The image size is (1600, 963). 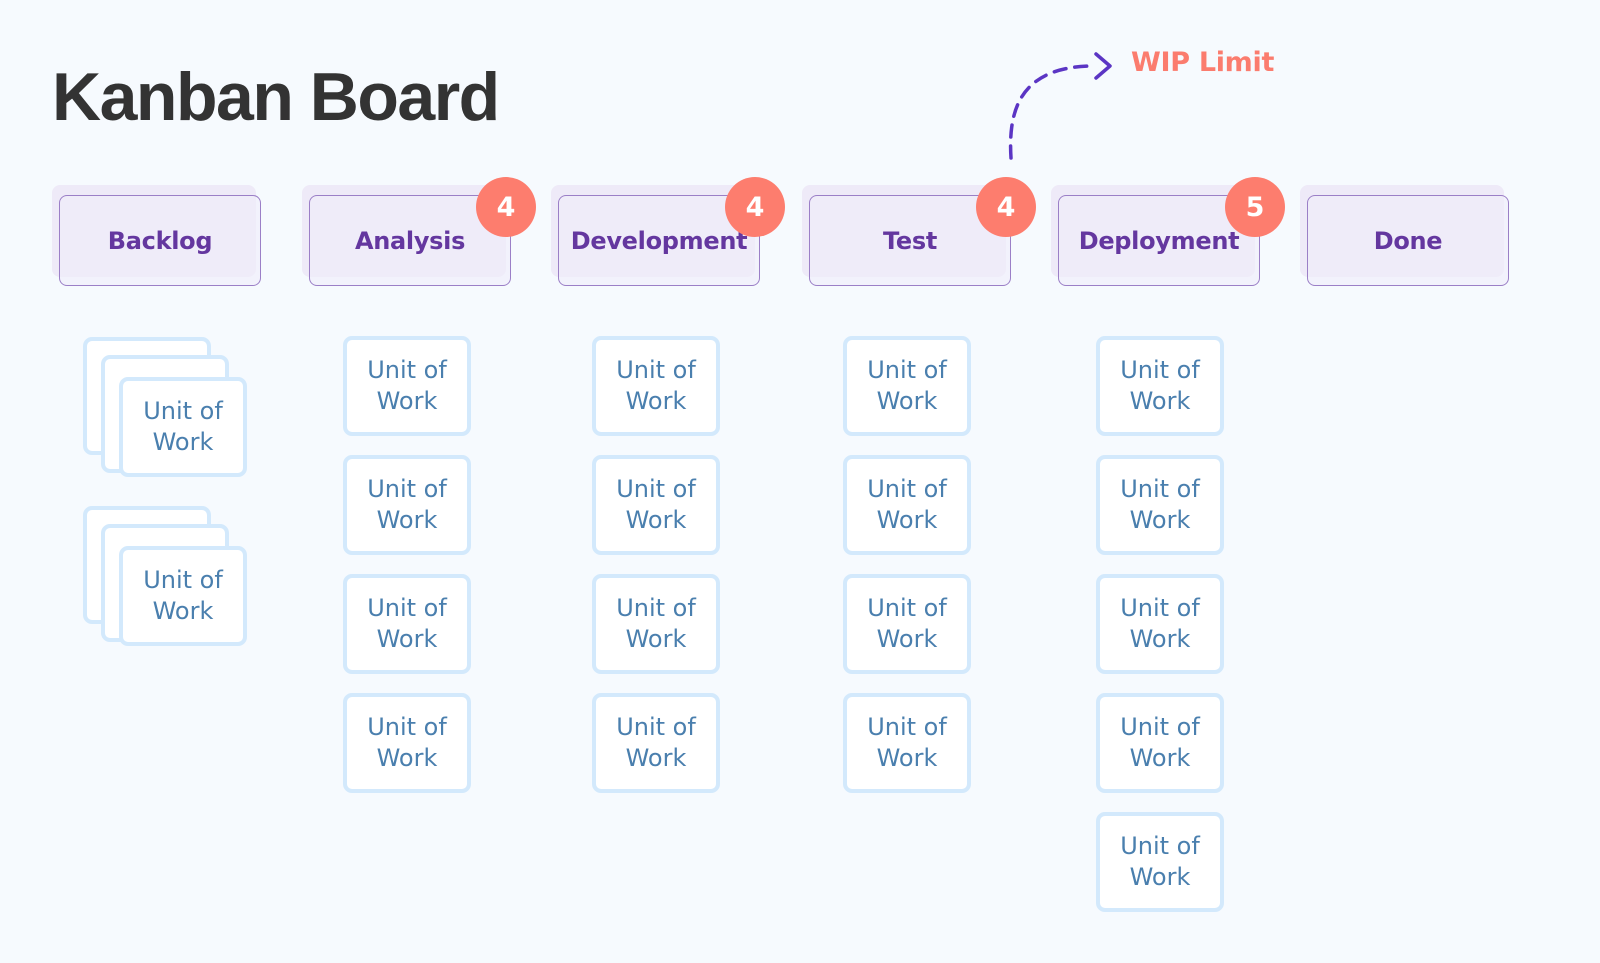 I want to click on dashed-curved-arrow-icon, so click(x=1060, y=106).